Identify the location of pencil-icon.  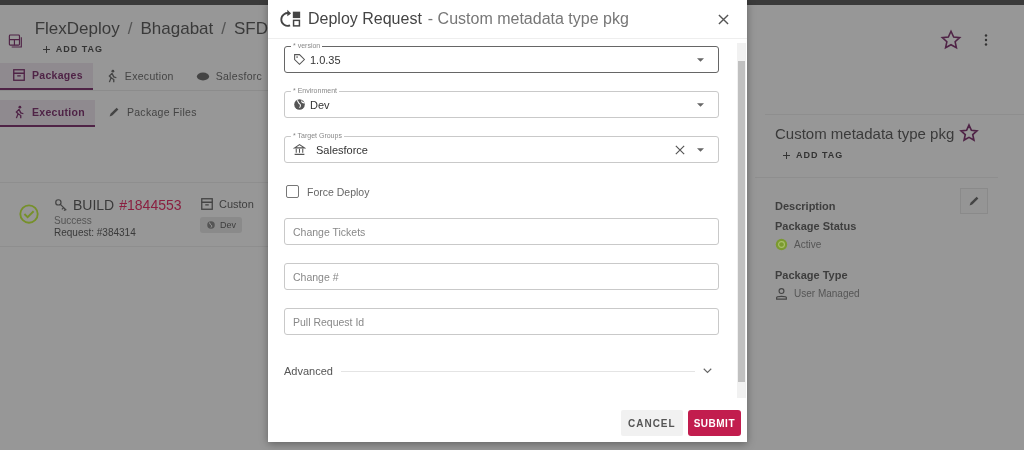
(974, 201).